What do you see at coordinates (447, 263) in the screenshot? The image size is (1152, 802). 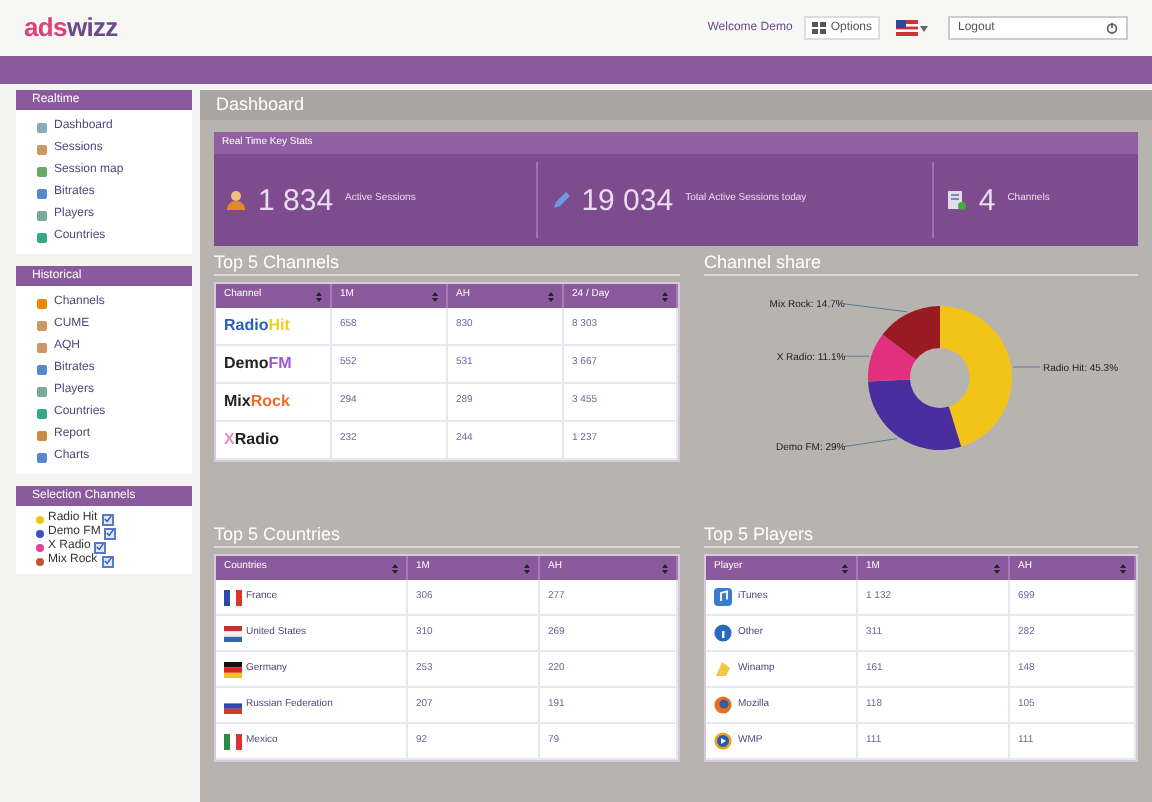 I see `section-title: Top 5 Channels` at bounding box center [447, 263].